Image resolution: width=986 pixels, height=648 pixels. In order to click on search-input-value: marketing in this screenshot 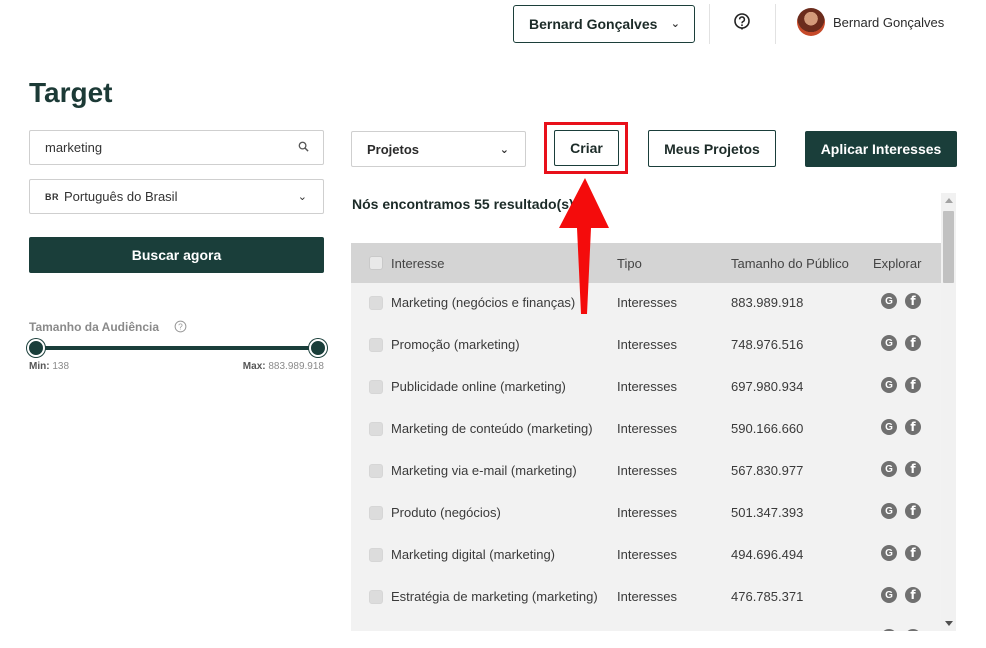, I will do `click(74, 147)`.